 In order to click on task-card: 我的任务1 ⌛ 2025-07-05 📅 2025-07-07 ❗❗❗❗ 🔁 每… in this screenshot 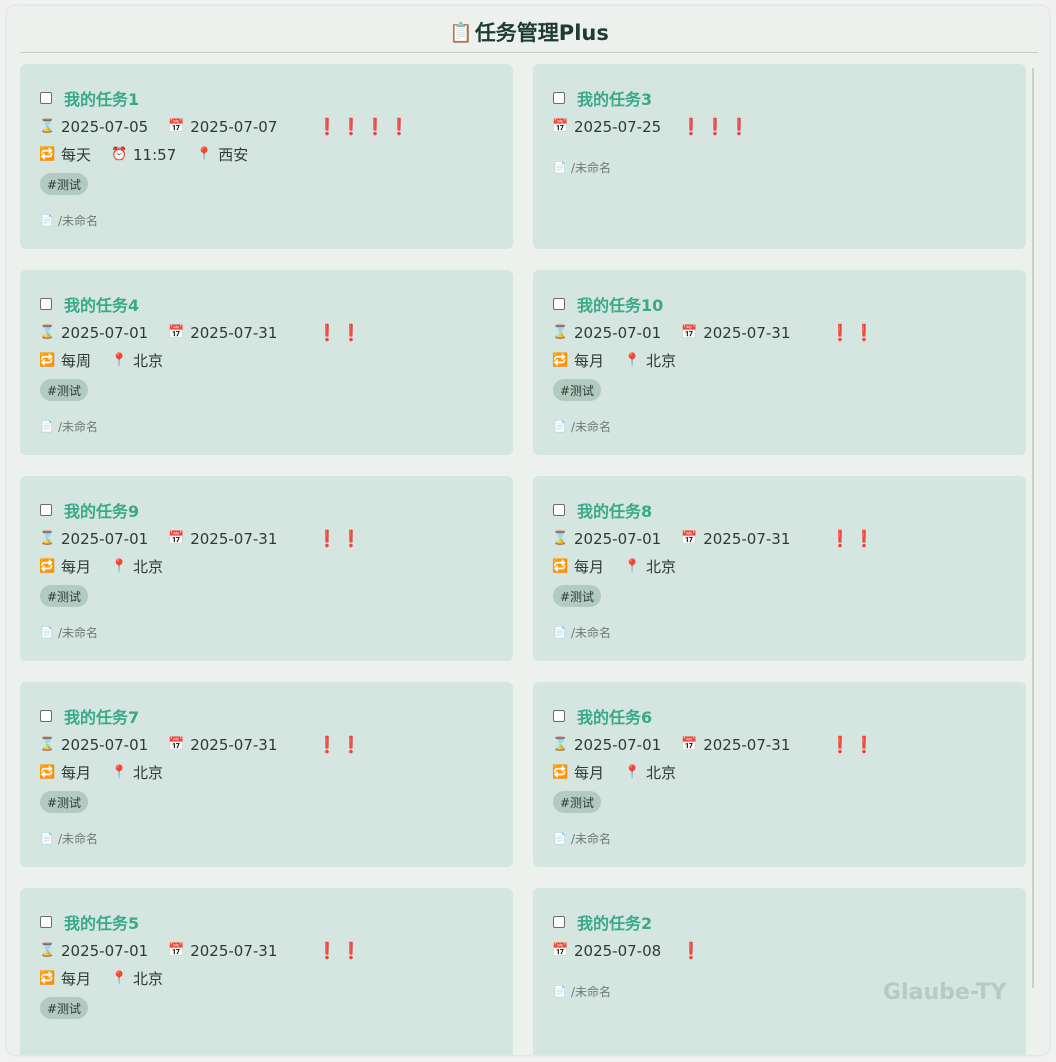, I will do `click(266, 156)`.